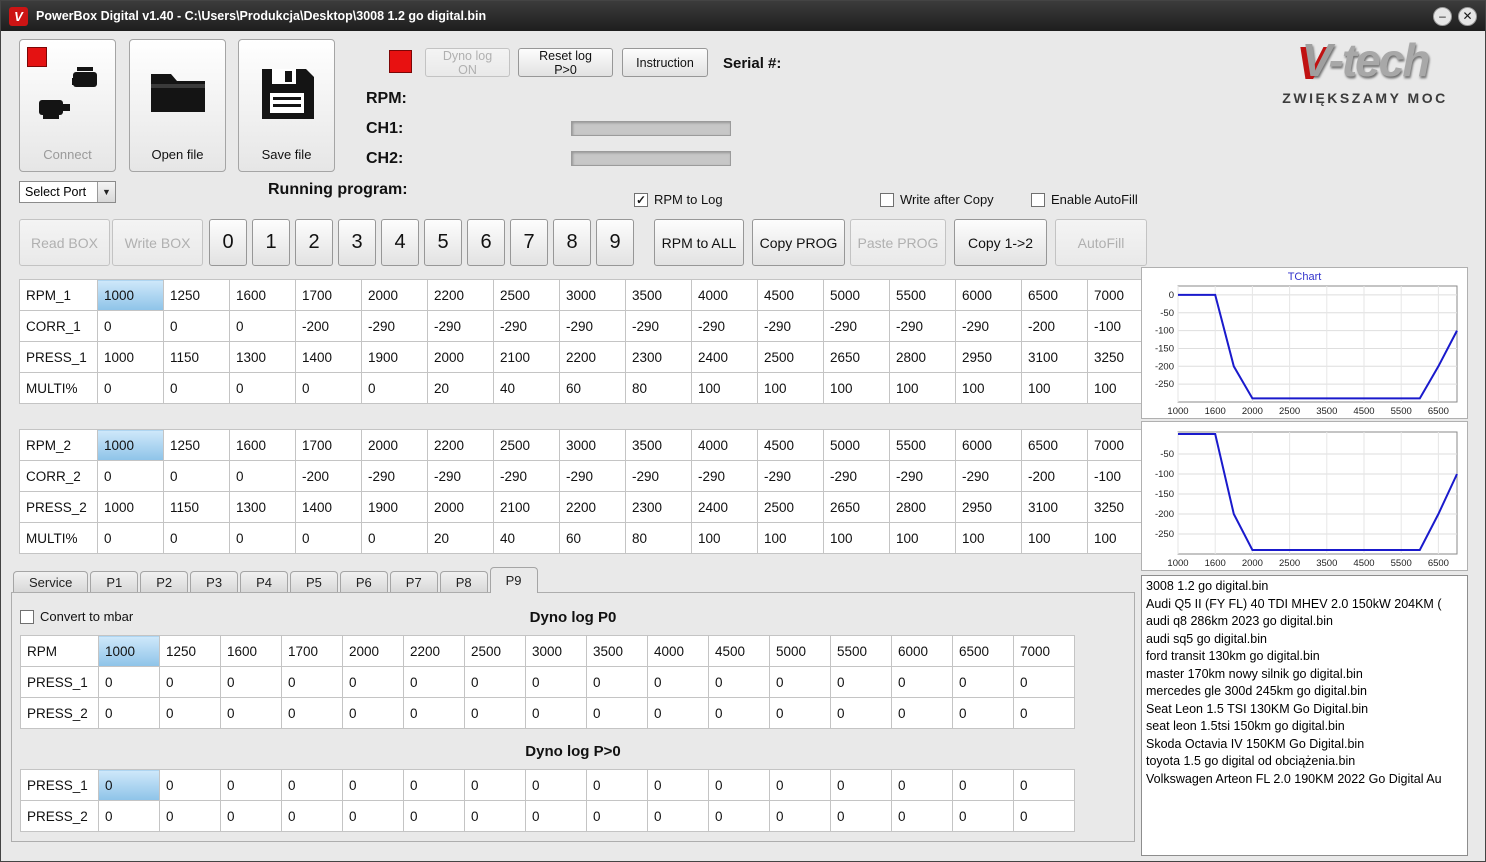 The height and width of the screenshot is (862, 1486). What do you see at coordinates (314, 242) in the screenshot?
I see `program-button-2: 2` at bounding box center [314, 242].